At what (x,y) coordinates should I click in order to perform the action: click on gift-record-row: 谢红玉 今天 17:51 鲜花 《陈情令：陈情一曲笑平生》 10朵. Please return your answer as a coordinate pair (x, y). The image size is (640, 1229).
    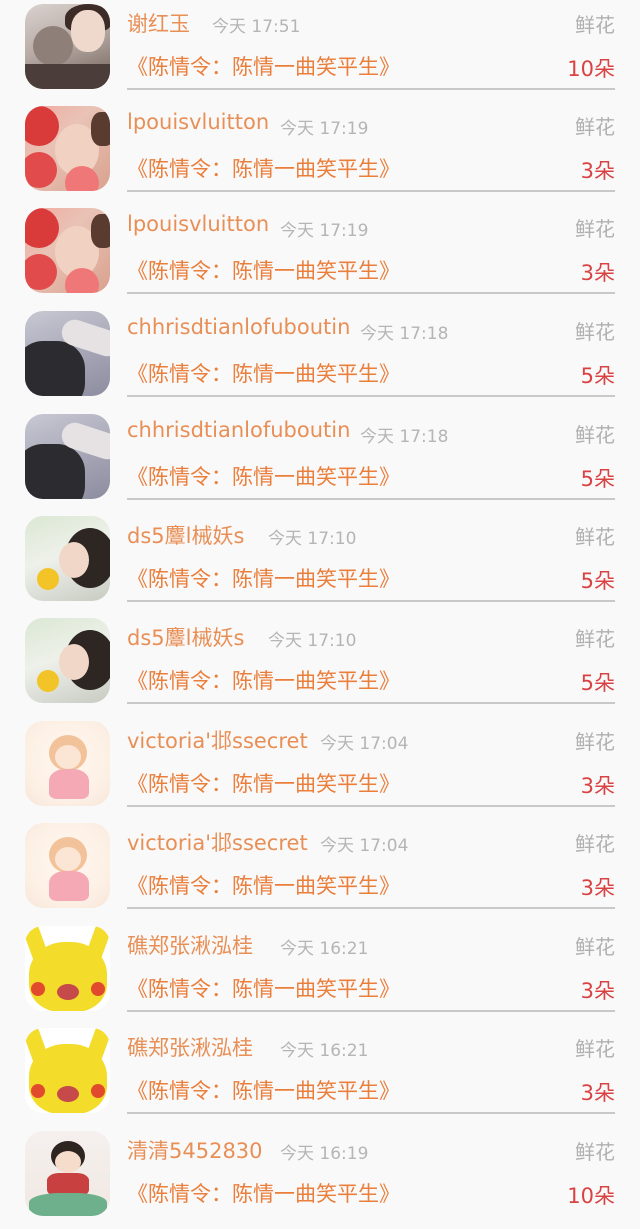
    Looking at the image, I should click on (320, 51).